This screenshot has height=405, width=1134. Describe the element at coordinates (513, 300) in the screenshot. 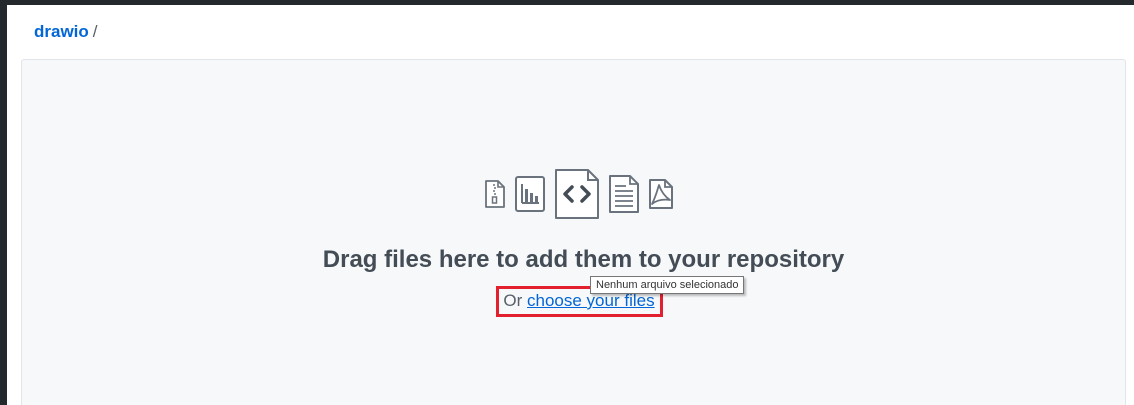

I see `or-text: Or` at that location.